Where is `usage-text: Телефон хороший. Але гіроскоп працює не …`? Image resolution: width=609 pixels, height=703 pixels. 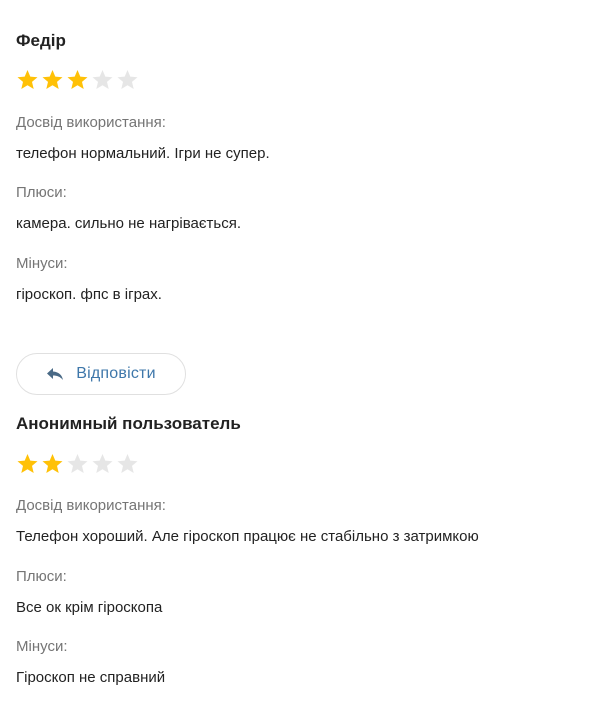 usage-text: Телефон хороший. Але гіроскоп працює не … is located at coordinates (247, 536).